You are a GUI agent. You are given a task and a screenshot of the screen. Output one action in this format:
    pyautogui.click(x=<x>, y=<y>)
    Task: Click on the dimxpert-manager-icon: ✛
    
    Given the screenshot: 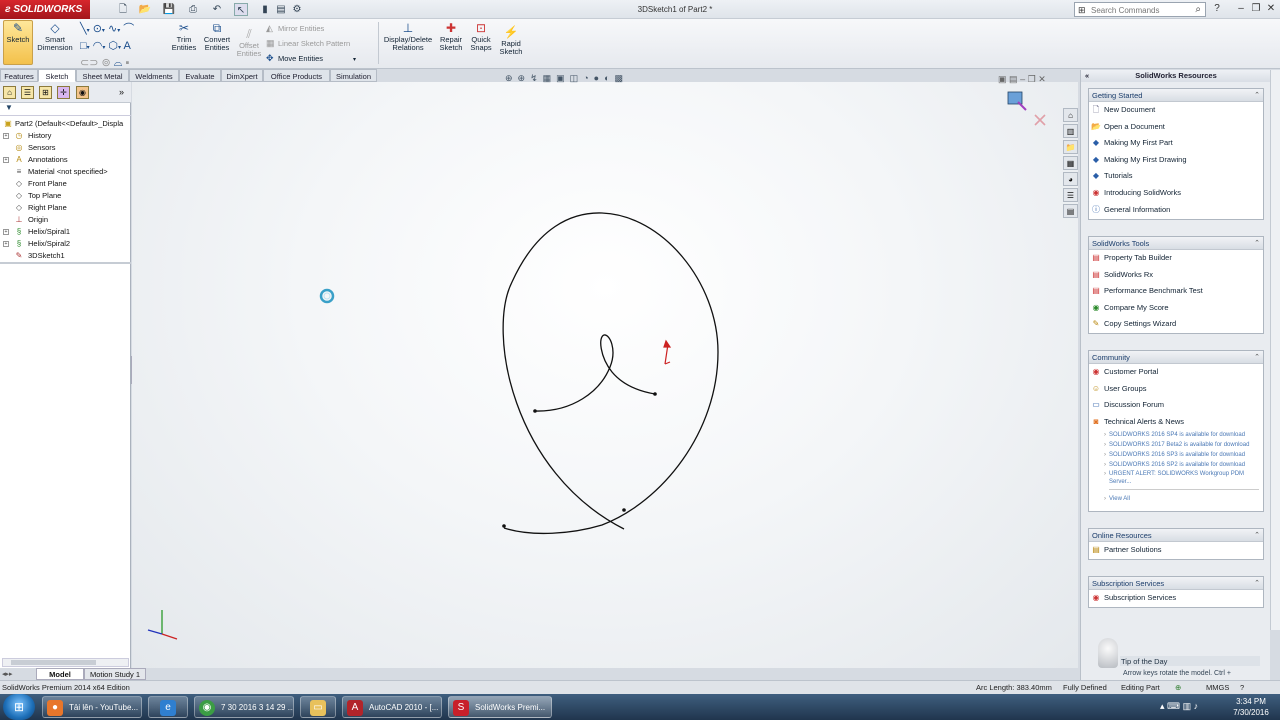 What is the action you would take?
    pyautogui.click(x=63, y=92)
    